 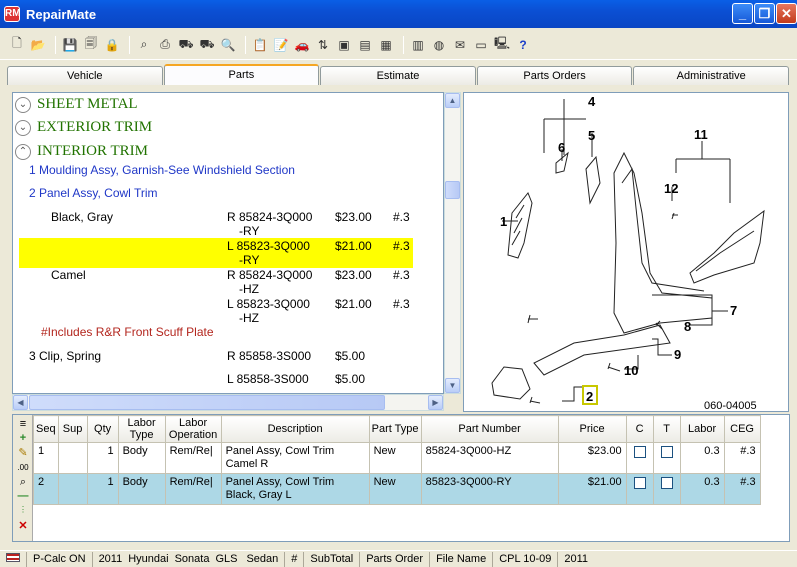 I want to click on tree-vertical-scrollbar: ▲ ▼, so click(x=452, y=243).